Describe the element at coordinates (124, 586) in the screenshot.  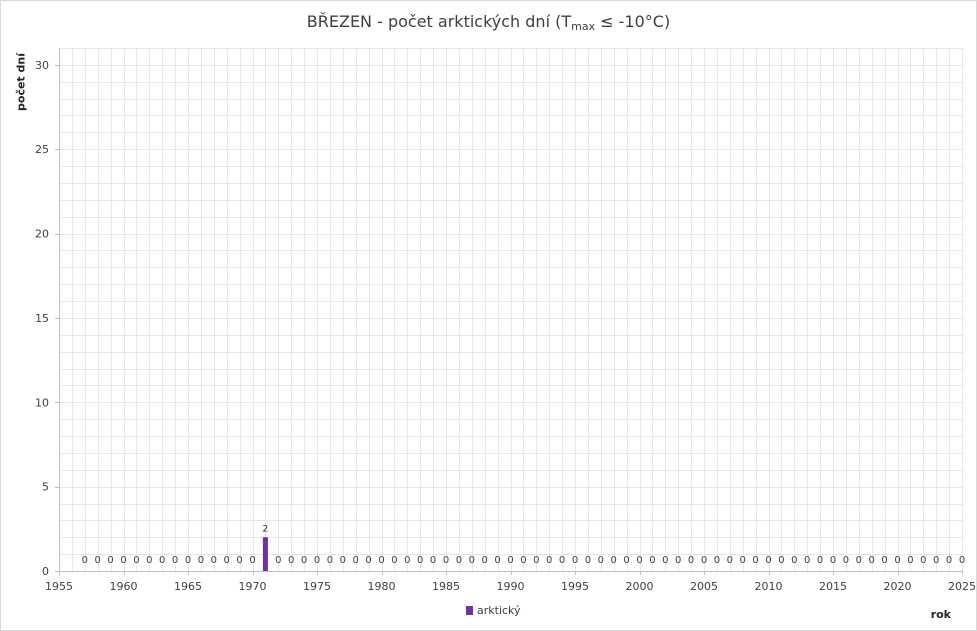
I see `x-tick-label: 1960` at that location.